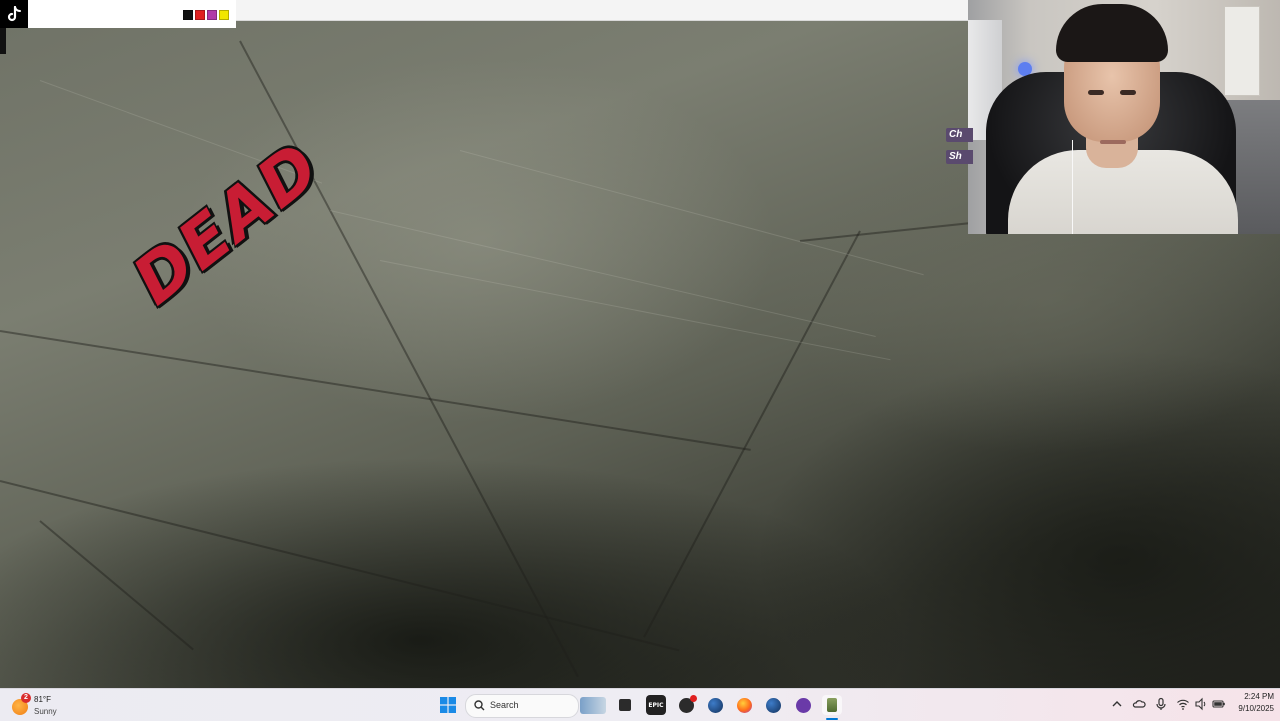 The width and height of the screenshot is (1280, 721). I want to click on weather-condition: Sunny, so click(45, 711).